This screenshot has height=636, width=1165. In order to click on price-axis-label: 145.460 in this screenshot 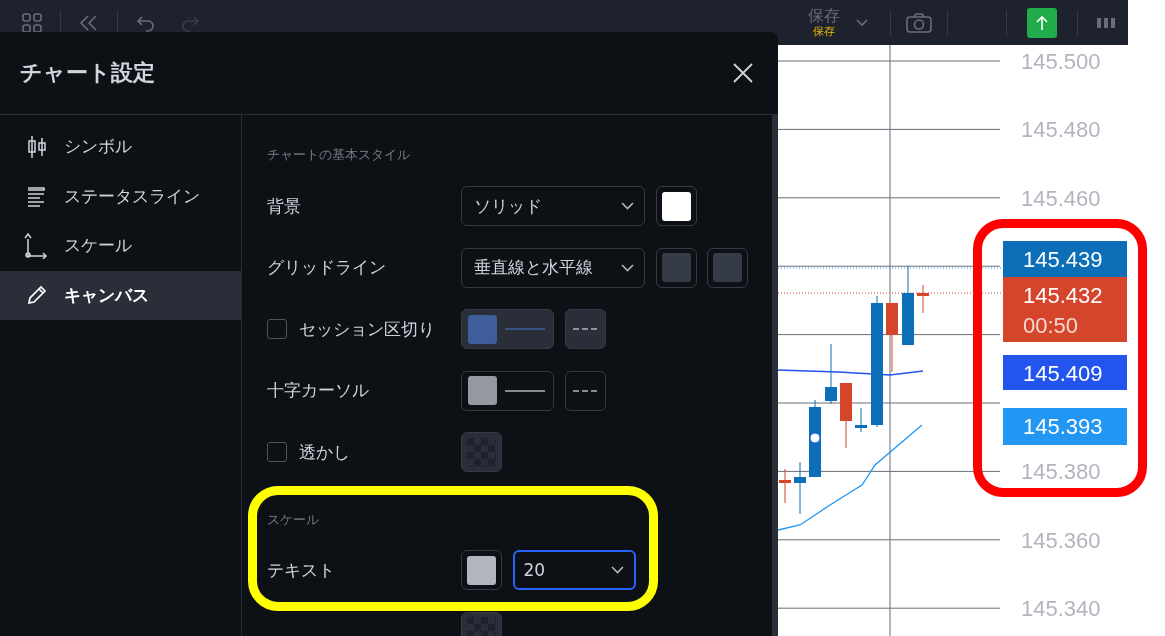, I will do `click(1061, 198)`.